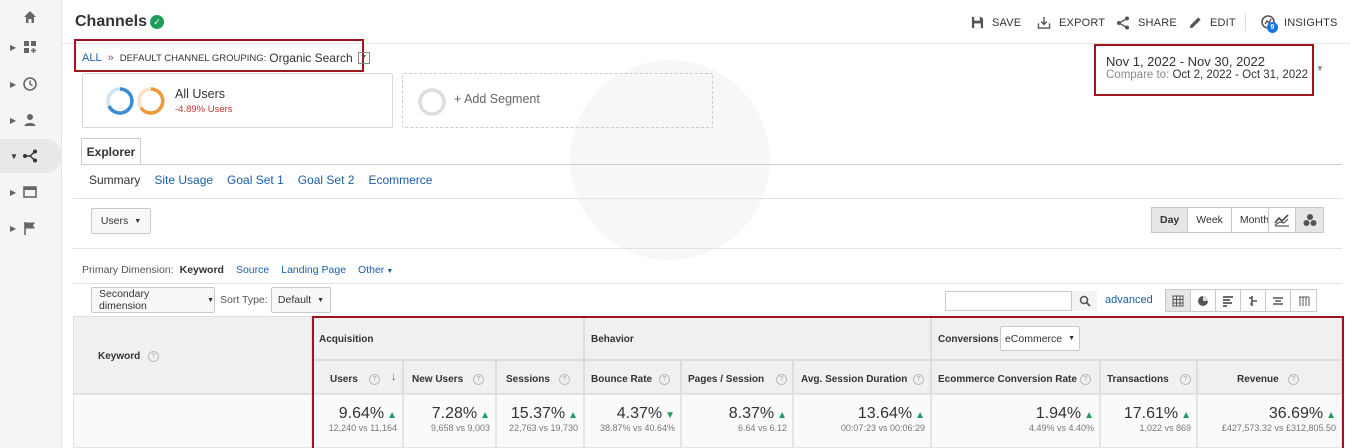 The width and height of the screenshot is (1350, 448). I want to click on search-icon, so click(1085, 301).